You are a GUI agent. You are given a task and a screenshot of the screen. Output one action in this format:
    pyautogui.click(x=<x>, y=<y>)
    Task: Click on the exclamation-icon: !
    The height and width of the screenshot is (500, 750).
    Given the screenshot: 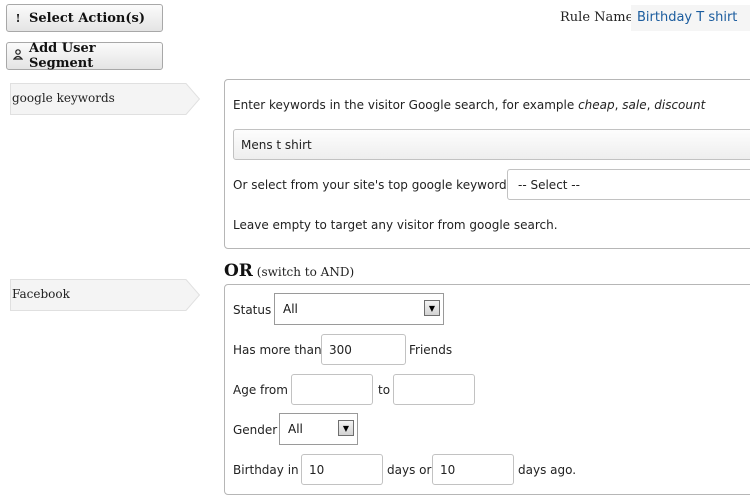 What is the action you would take?
    pyautogui.click(x=18, y=18)
    